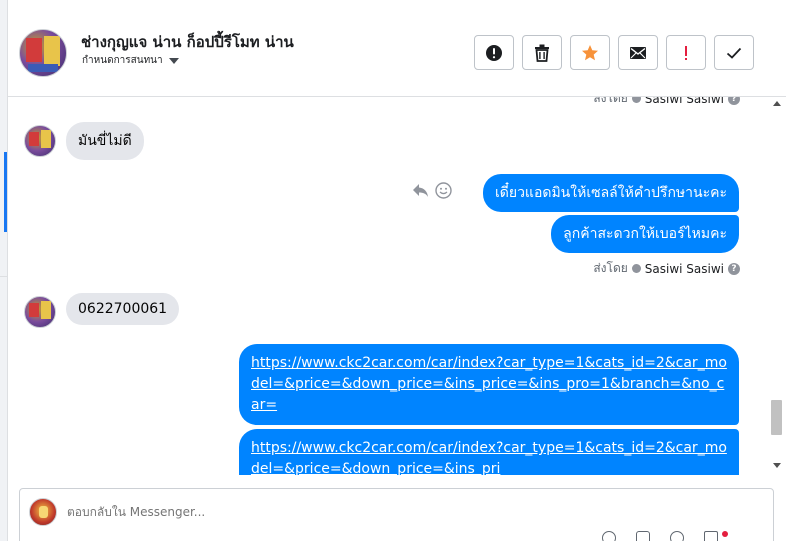 Image resolution: width=786 pixels, height=541 pixels. Describe the element at coordinates (43, 512) in the screenshot. I see `composer-avatar` at that location.